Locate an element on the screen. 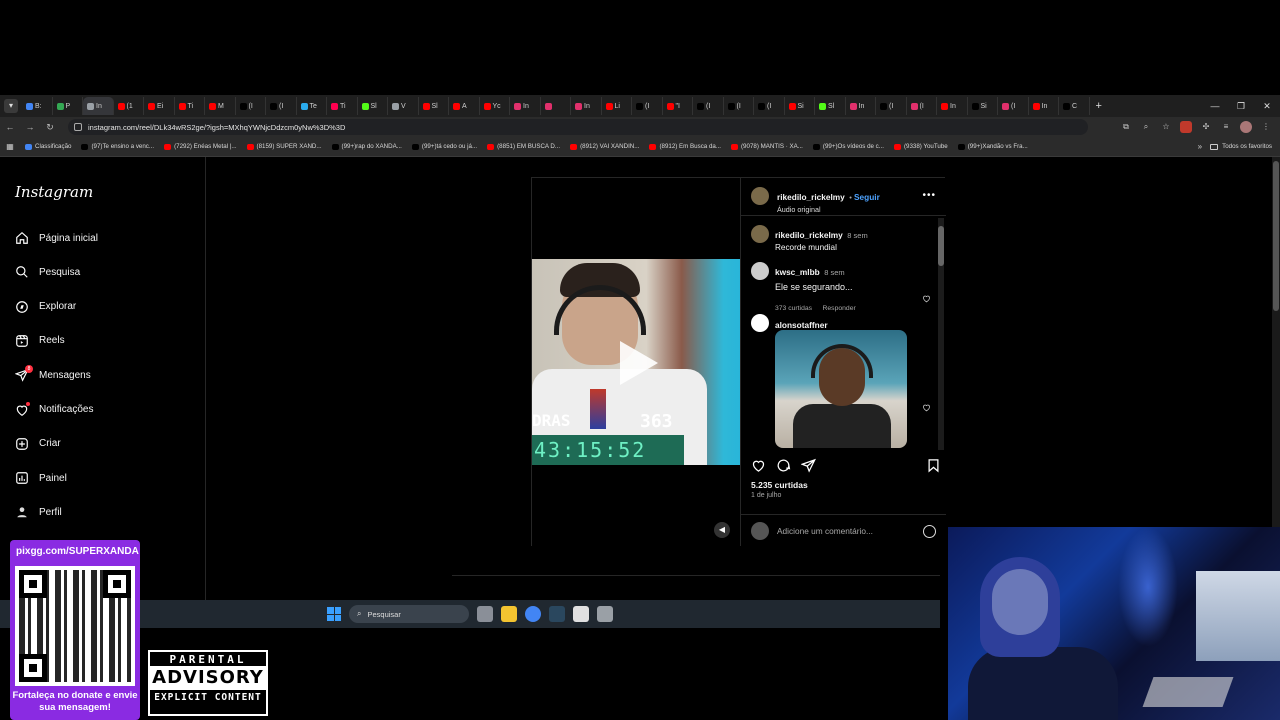  page-scroll-thumb is located at coordinates (1276, 236).